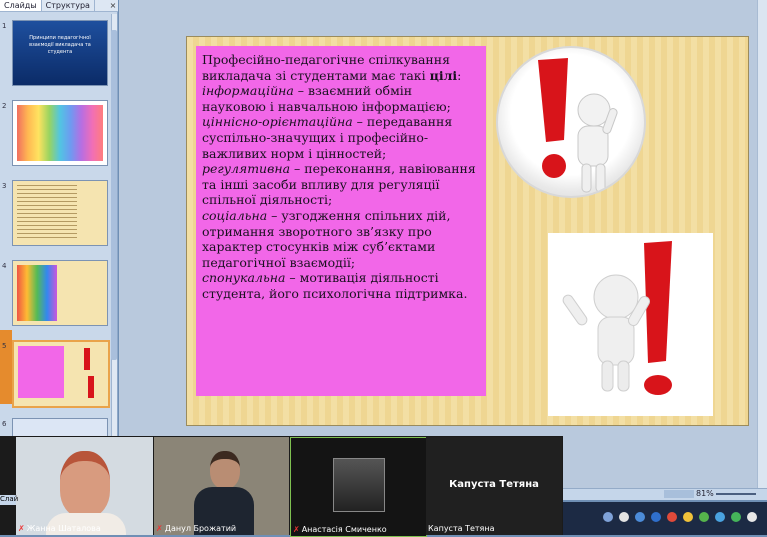 This screenshot has height=537, width=767. I want to click on video-tile-active: ✗ Анастасія Смиченко, so click(358, 487).